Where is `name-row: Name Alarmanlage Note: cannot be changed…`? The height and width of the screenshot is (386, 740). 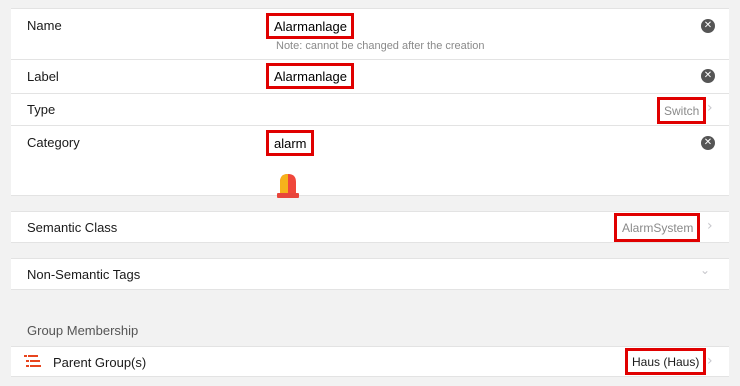
name-row: Name Alarmanlage Note: cannot be changed… is located at coordinates (370, 34).